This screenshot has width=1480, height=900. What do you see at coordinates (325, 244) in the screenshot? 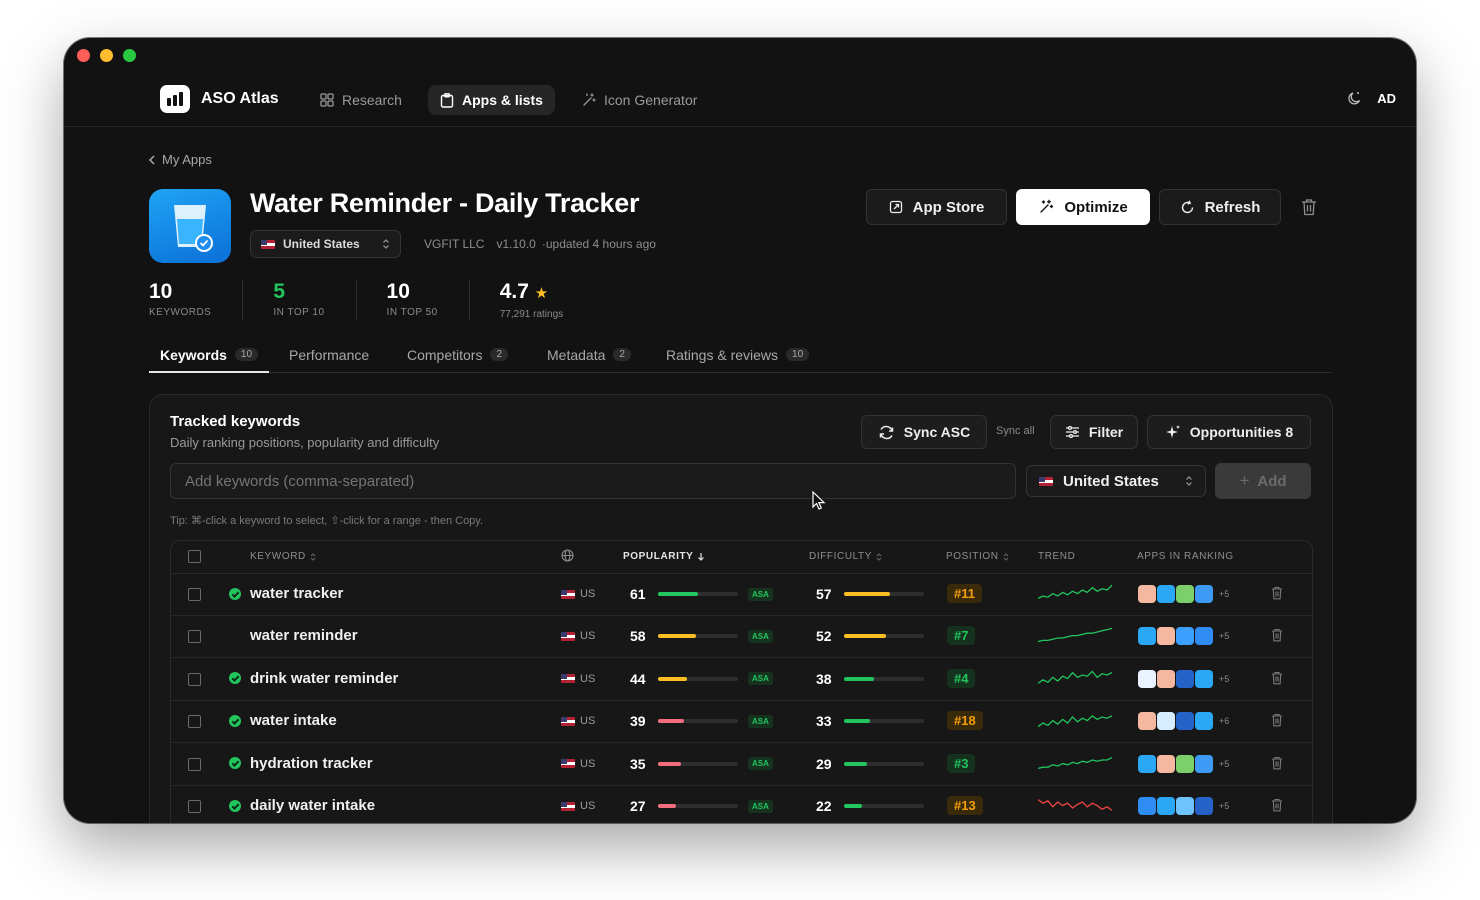
I see `app-country-selector: United States` at bounding box center [325, 244].